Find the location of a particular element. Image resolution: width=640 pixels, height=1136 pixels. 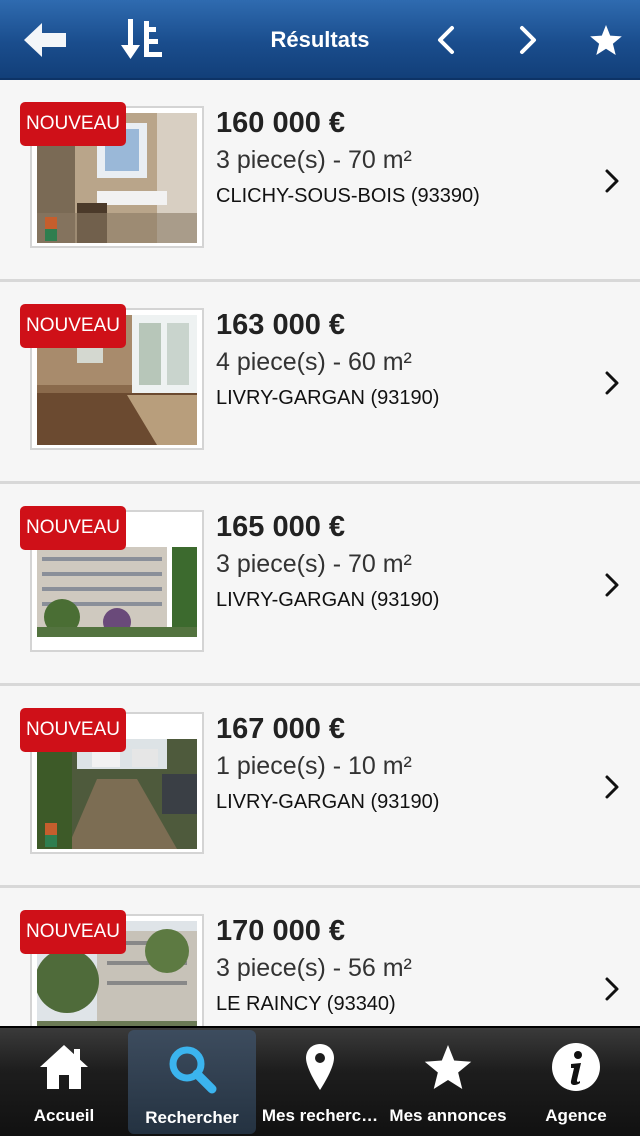

tab-label: Mes annonces is located at coordinates (448, 1115).